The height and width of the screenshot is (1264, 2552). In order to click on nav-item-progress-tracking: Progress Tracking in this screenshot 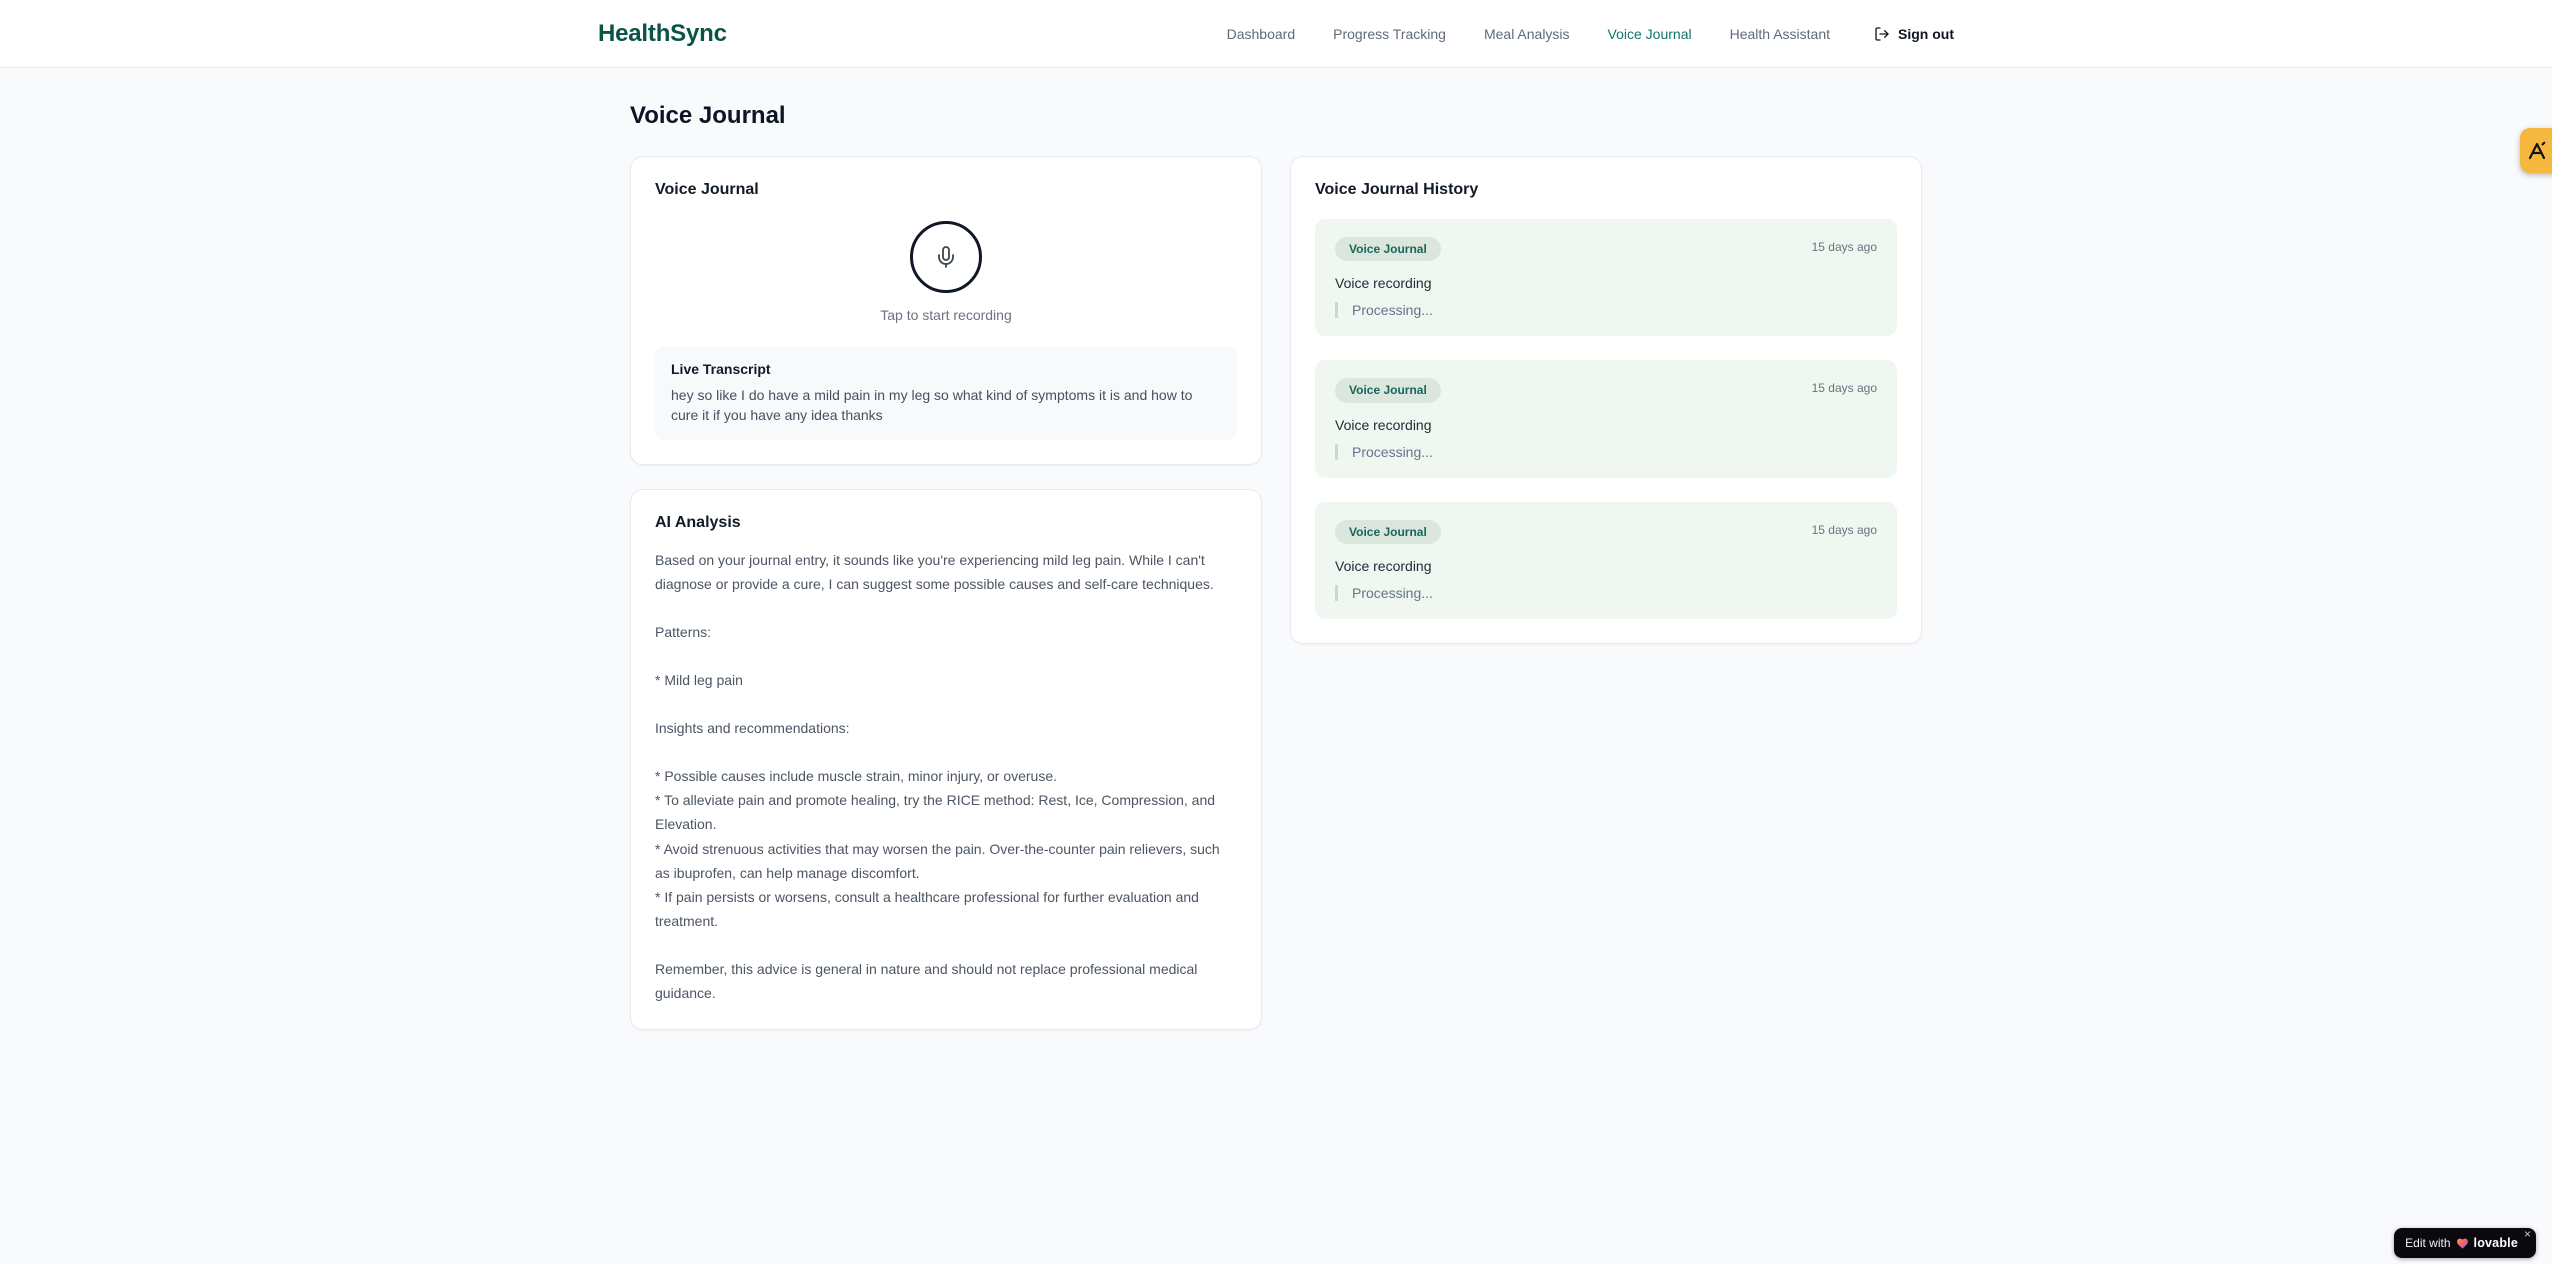, I will do `click(1389, 34)`.